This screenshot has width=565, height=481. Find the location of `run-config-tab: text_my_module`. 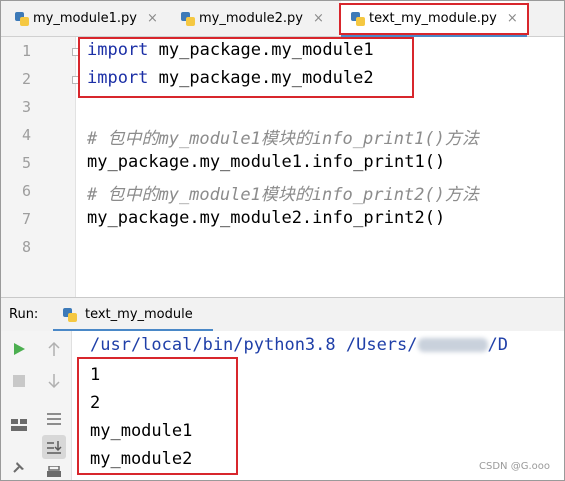

run-config-tab: text_my_module is located at coordinates (128, 314).